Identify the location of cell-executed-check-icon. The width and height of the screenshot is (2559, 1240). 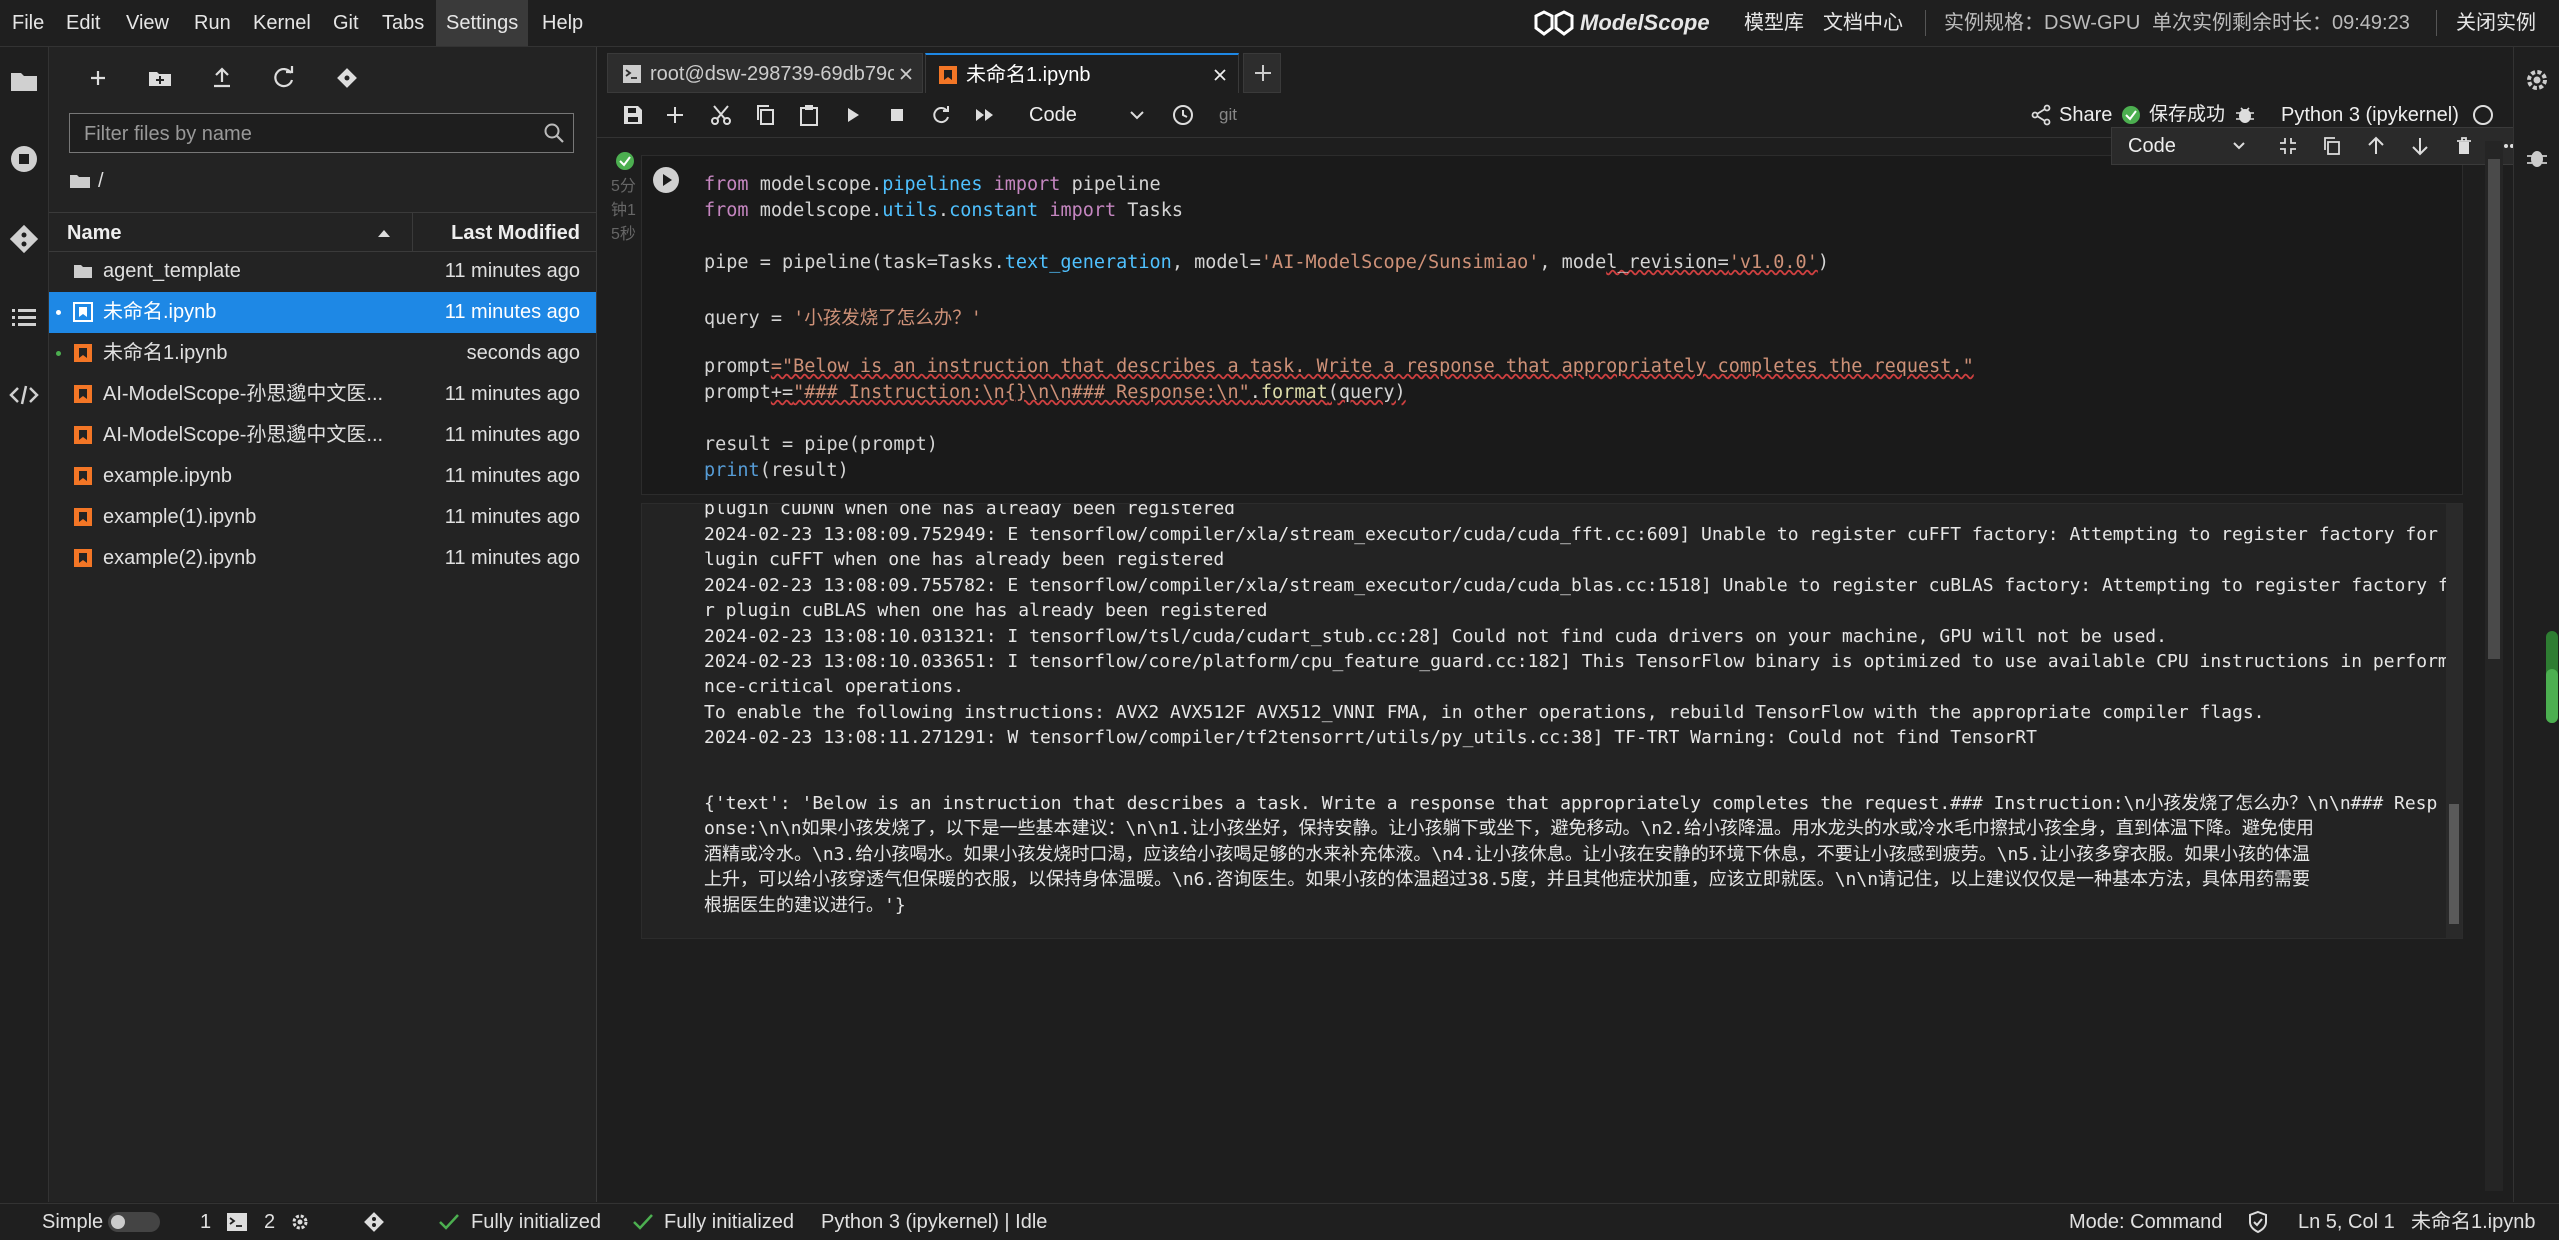
(625, 161).